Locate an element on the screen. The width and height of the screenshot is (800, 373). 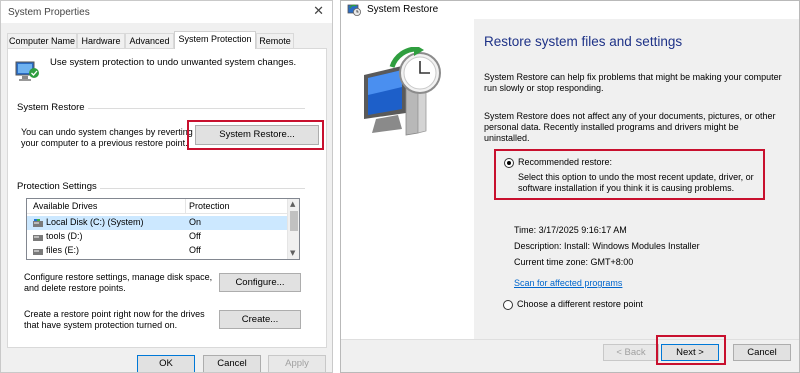
wizard-footer: < Back Next > Cancel is located at coordinates (570, 355).